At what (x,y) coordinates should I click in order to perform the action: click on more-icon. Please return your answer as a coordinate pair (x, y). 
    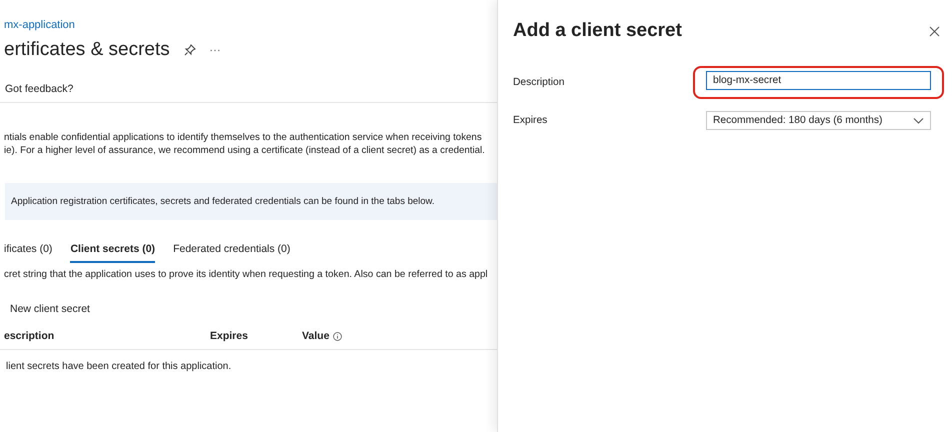
    Looking at the image, I should click on (215, 50).